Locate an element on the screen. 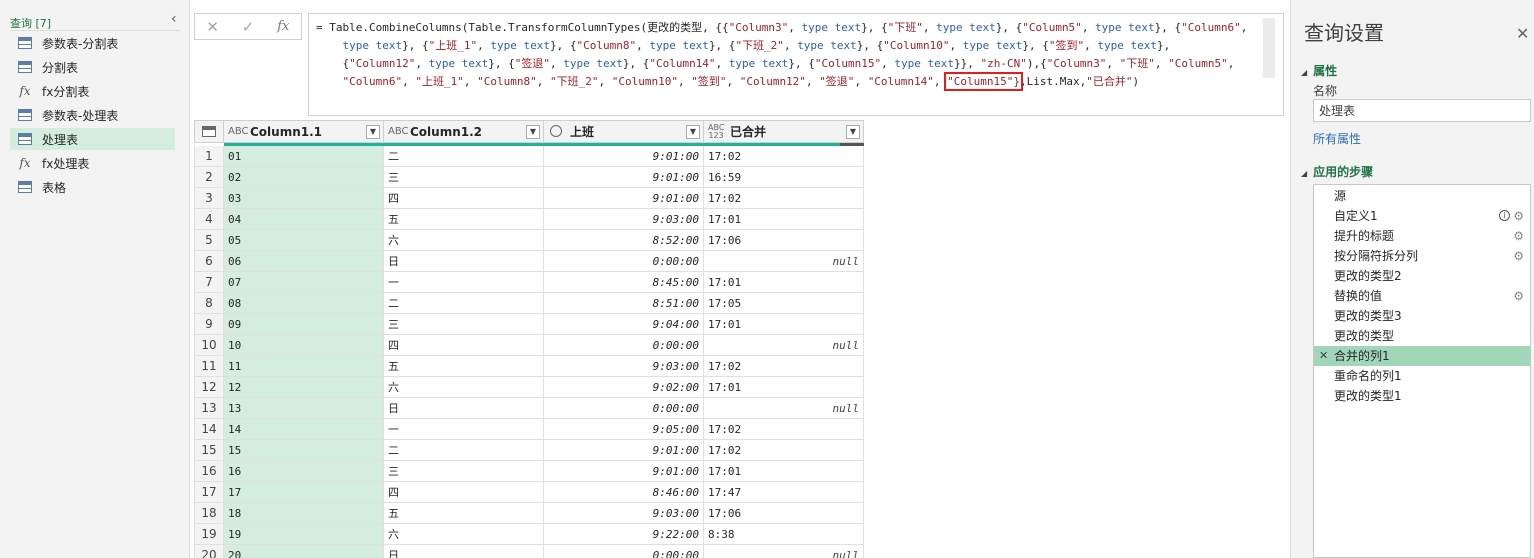 This screenshot has height=558, width=1534. applied-step: 更改的类型2 is located at coordinates (1422, 276).